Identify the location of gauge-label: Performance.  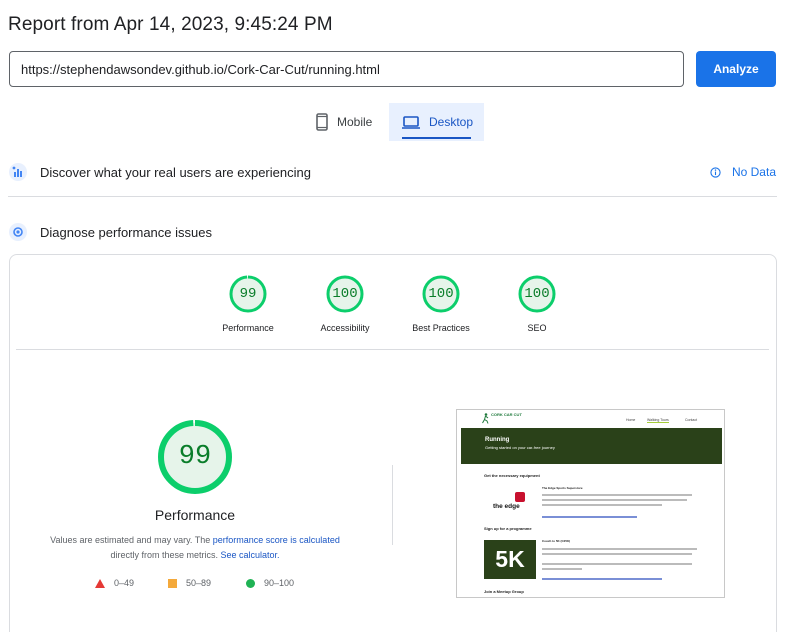
(248, 328).